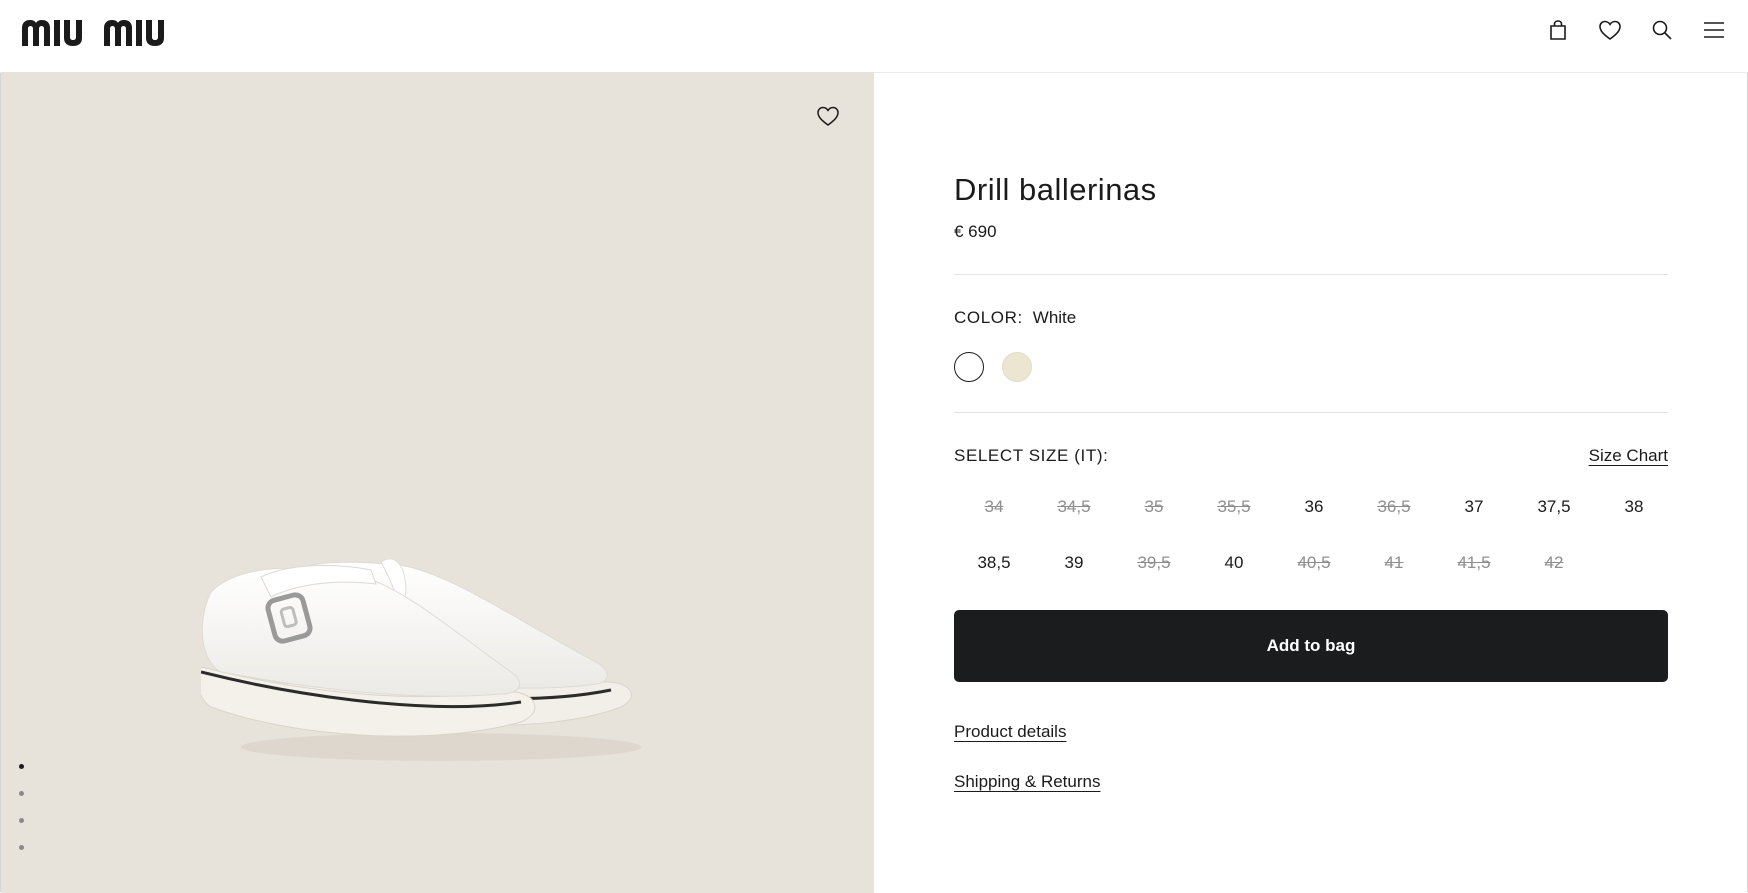 Image resolution: width=1748 pixels, height=893 pixels. What do you see at coordinates (988, 317) in the screenshot?
I see `color-label: COLOR:` at bounding box center [988, 317].